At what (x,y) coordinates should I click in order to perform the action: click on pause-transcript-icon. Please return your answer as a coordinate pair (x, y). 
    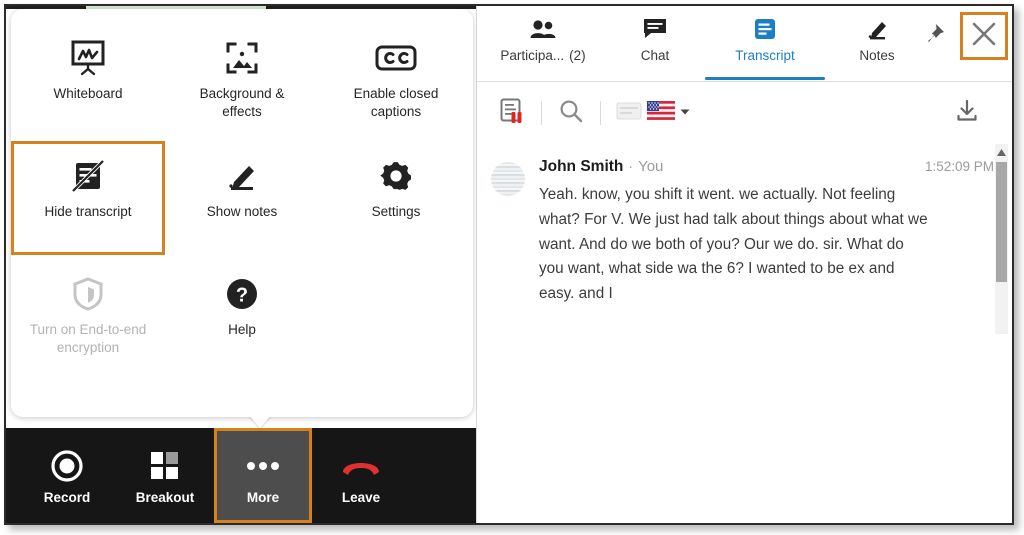
    Looking at the image, I should click on (512, 113).